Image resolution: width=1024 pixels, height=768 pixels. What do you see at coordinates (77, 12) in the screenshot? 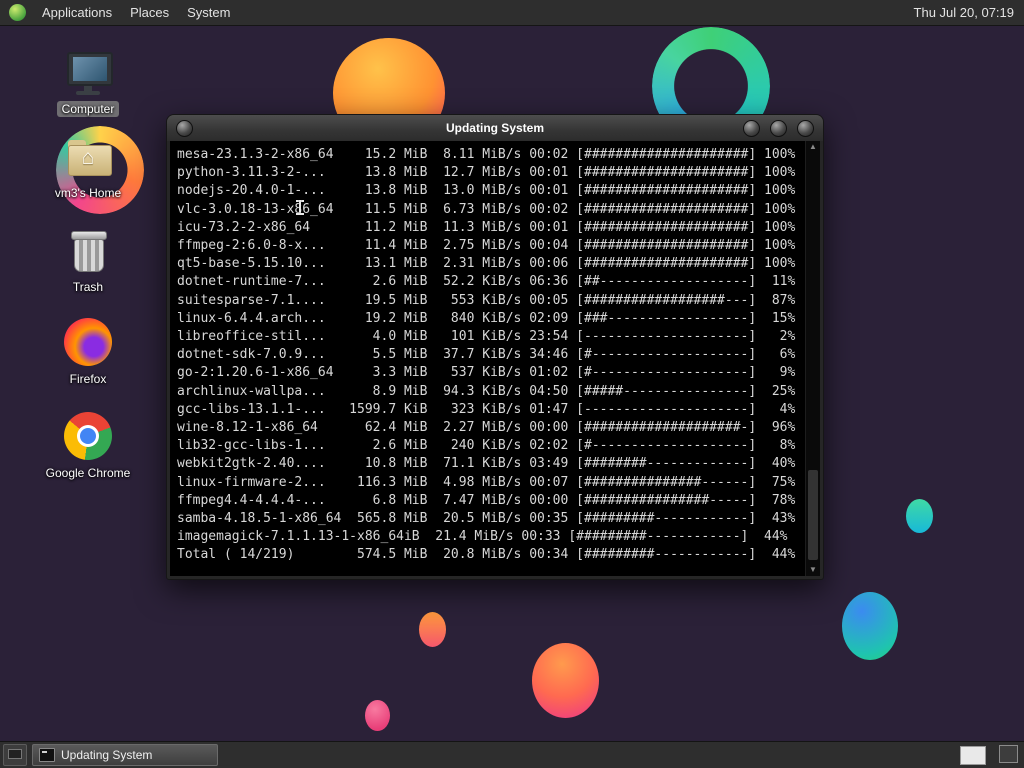
I see `menu-applications: Applications` at bounding box center [77, 12].